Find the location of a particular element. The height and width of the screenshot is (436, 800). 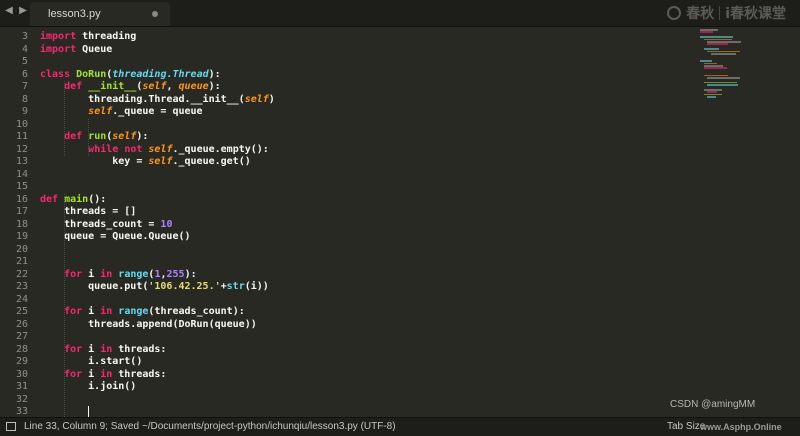

line-number: 3 is located at coordinates (24, 36).